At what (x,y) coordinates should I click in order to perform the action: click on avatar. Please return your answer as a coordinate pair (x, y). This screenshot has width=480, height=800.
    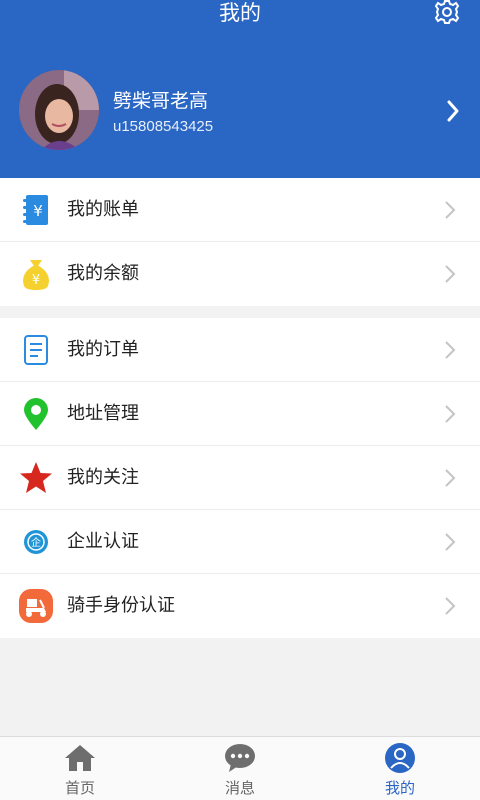
    Looking at the image, I should click on (59, 110).